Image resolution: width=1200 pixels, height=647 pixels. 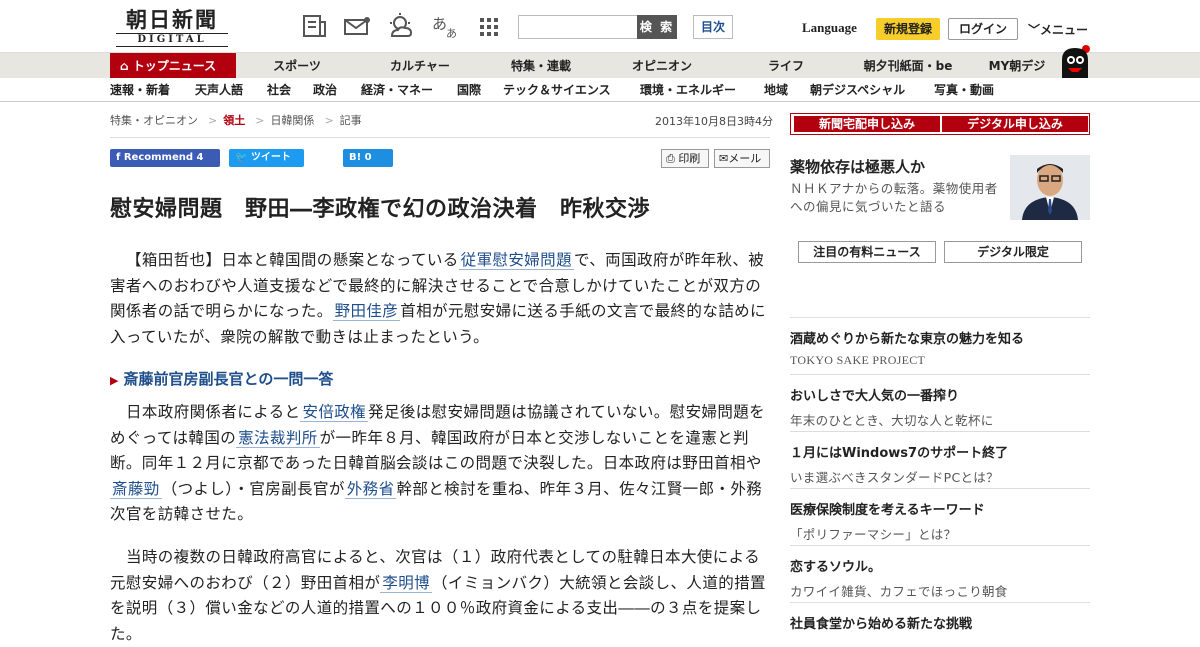 What do you see at coordinates (875, 396) in the screenshot?
I see `list-item-title: おいしさで大人気の一番搾り` at bounding box center [875, 396].